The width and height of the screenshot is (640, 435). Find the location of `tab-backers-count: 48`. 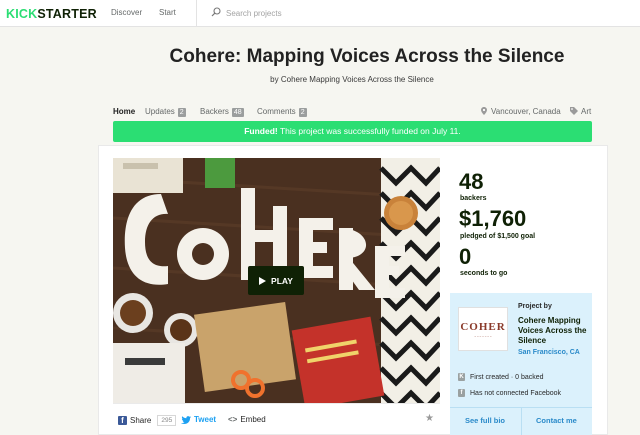

tab-backers-count: 48 is located at coordinates (237, 112).